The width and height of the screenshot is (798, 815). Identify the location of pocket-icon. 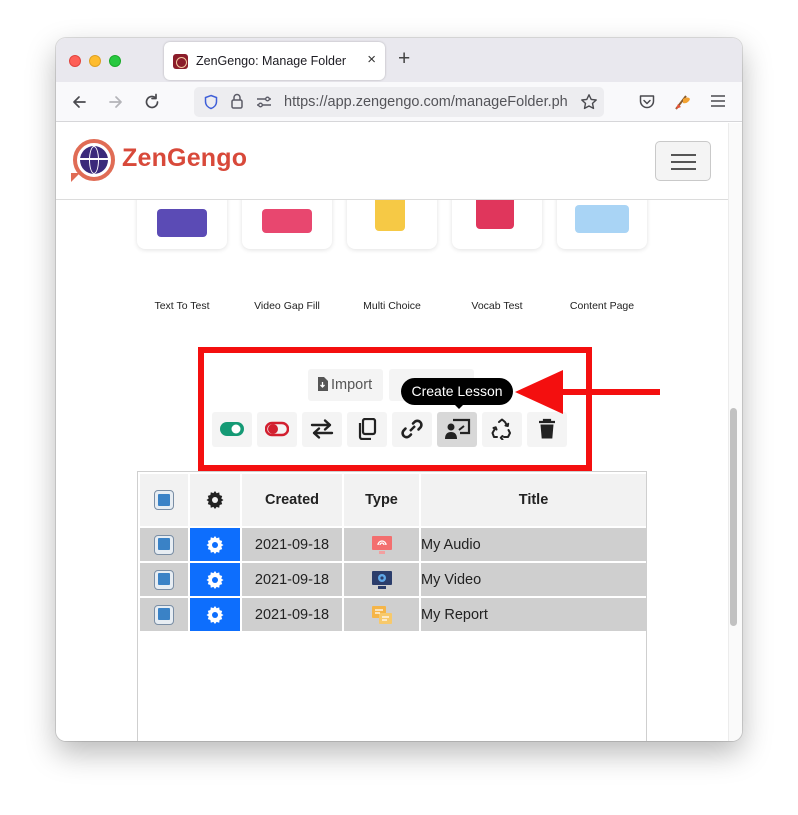
(647, 102).